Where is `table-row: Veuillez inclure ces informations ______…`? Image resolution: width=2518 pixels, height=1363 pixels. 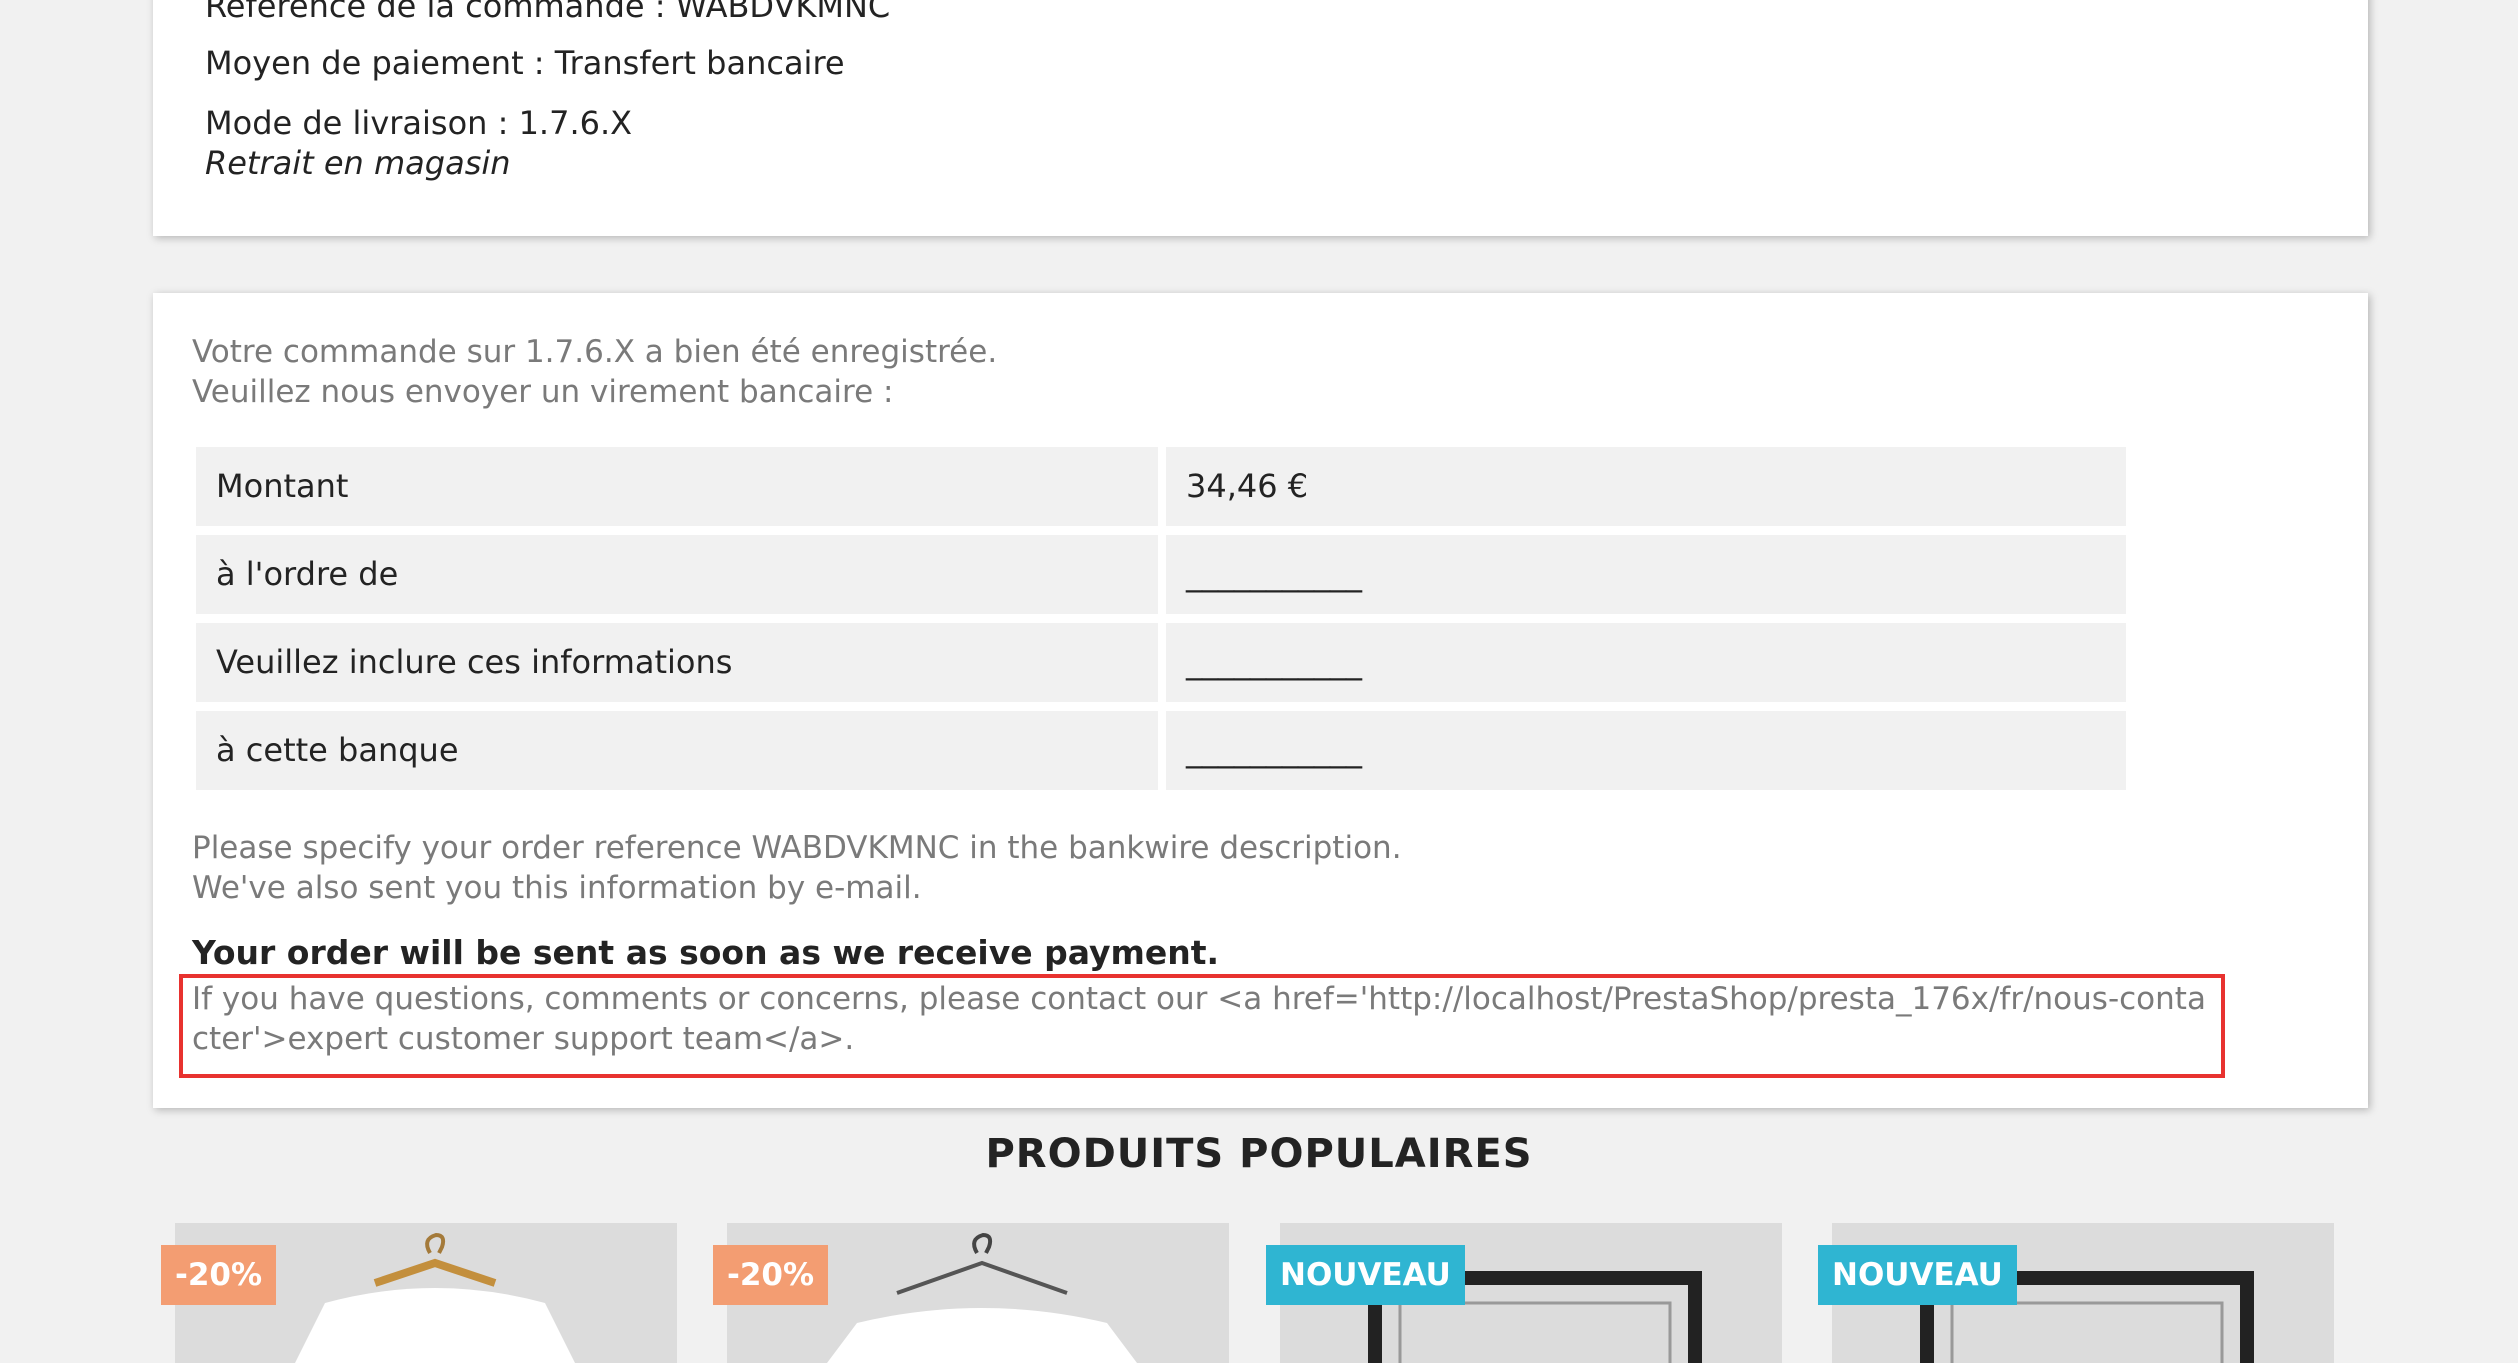
table-row: Veuillez inclure ces informations ______… is located at coordinates (1161, 662).